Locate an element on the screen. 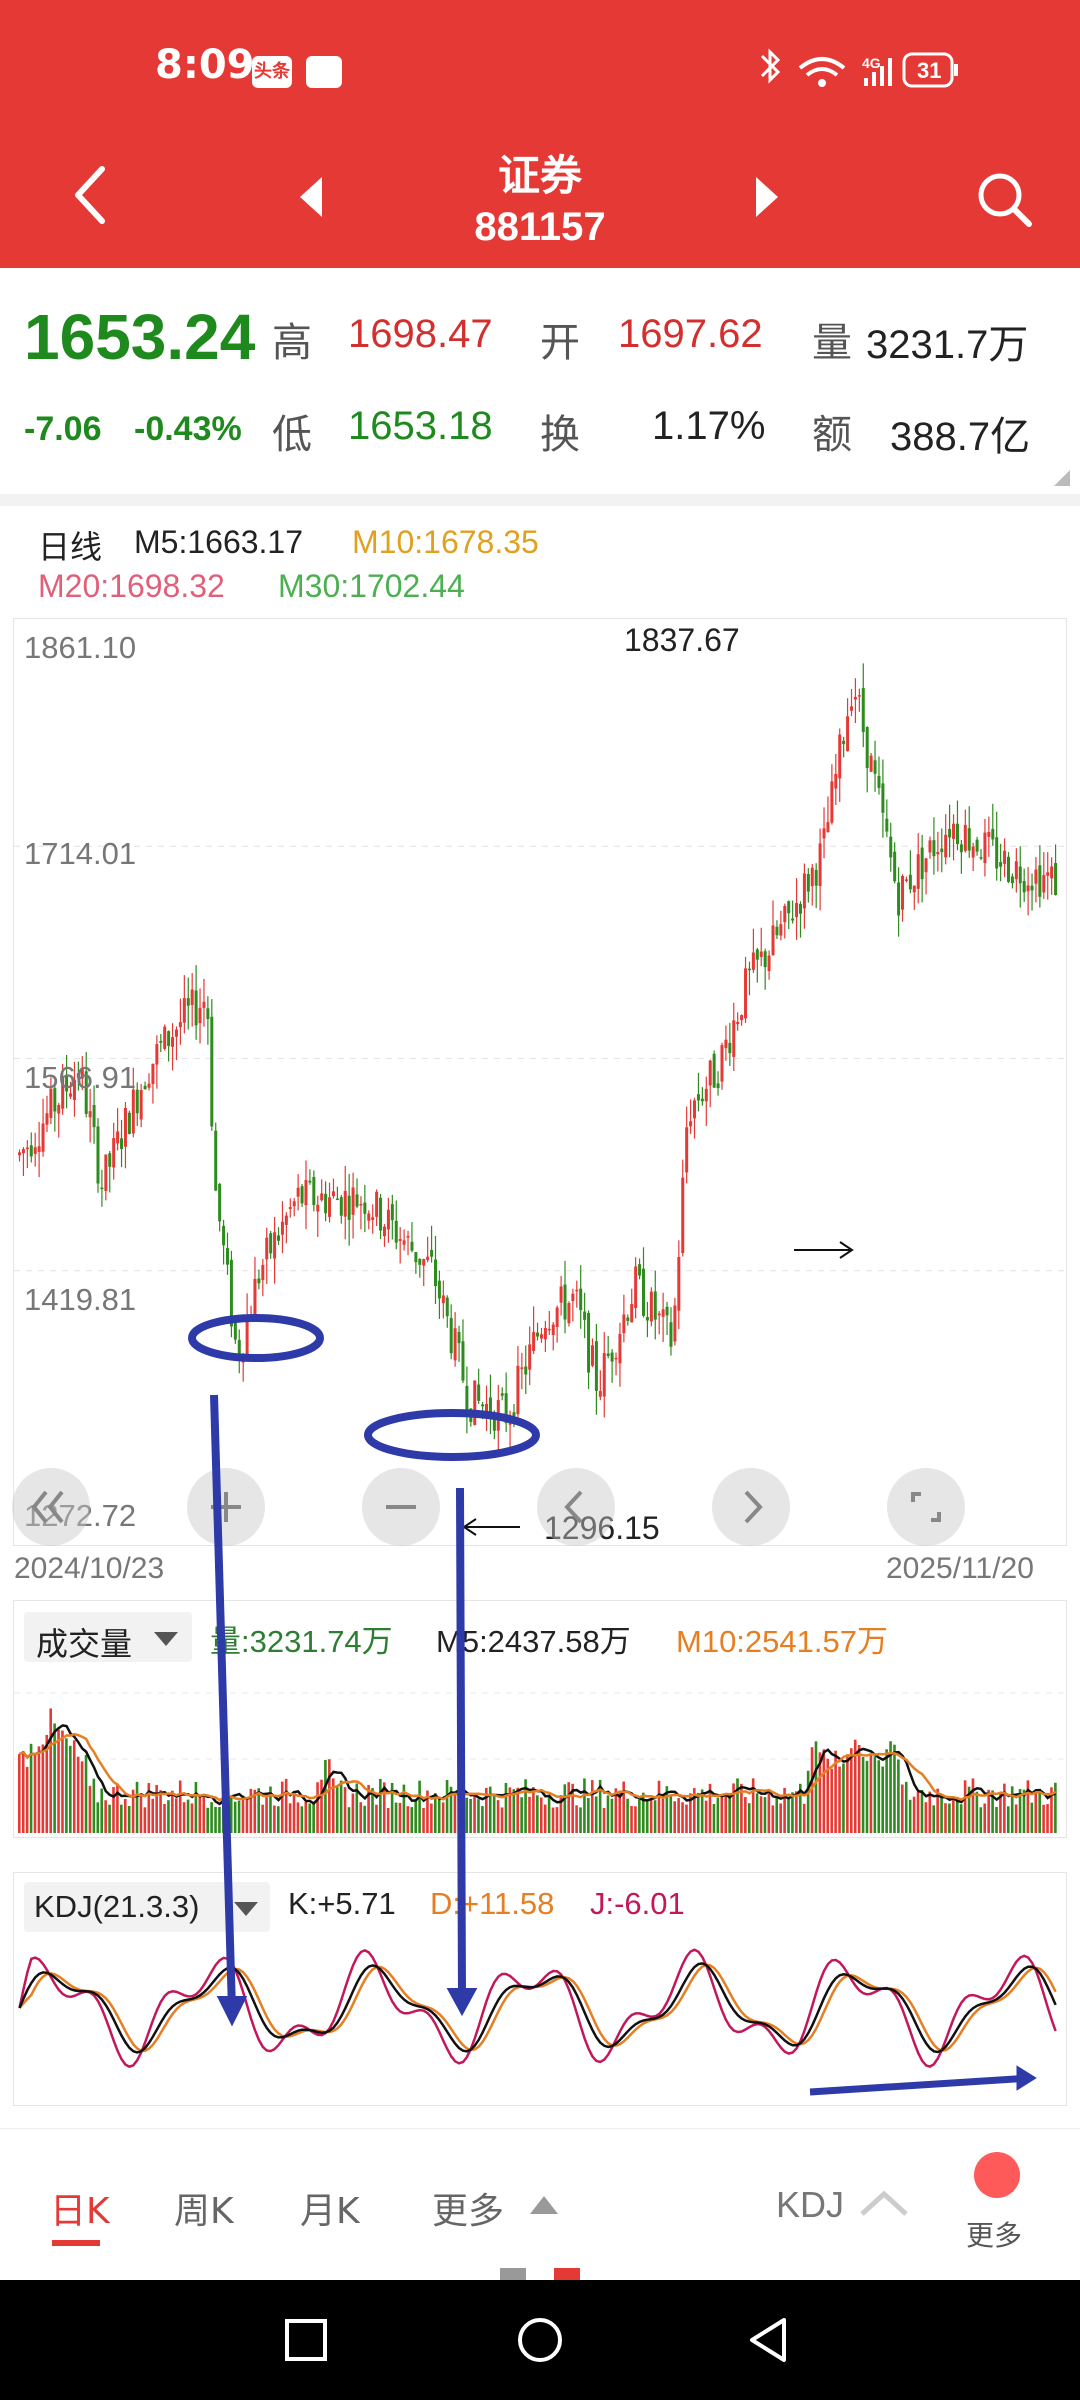  more-button-label: 更多 is located at coordinates (994, 2234).